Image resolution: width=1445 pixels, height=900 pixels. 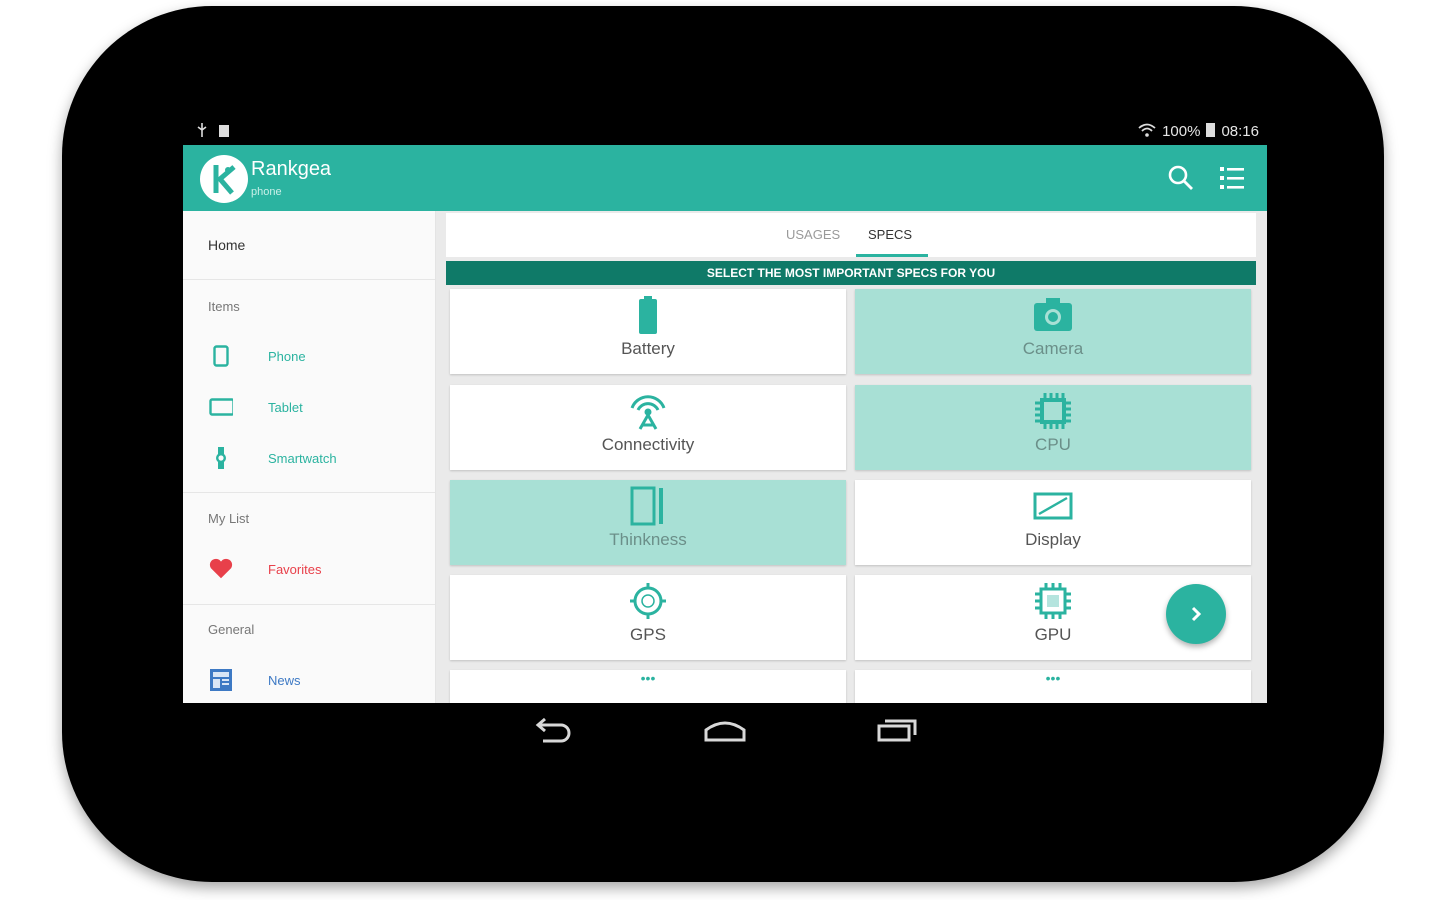 I want to click on cpu-icon, so click(x=1053, y=411).